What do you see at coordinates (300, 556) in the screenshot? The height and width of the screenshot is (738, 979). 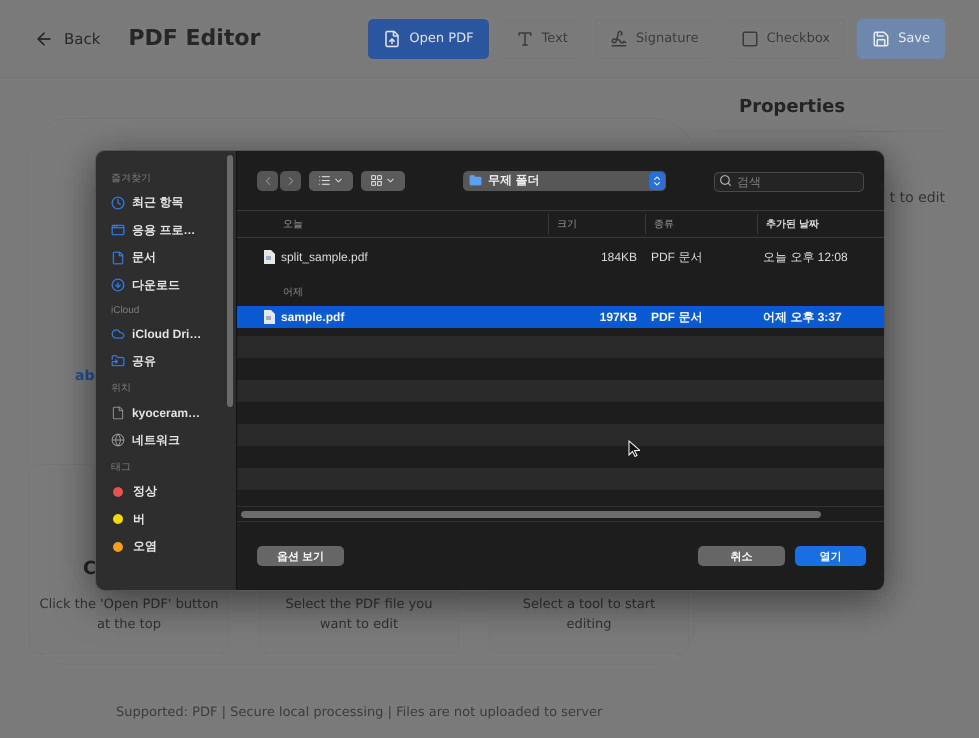 I see `options-button: 옵션 보기` at bounding box center [300, 556].